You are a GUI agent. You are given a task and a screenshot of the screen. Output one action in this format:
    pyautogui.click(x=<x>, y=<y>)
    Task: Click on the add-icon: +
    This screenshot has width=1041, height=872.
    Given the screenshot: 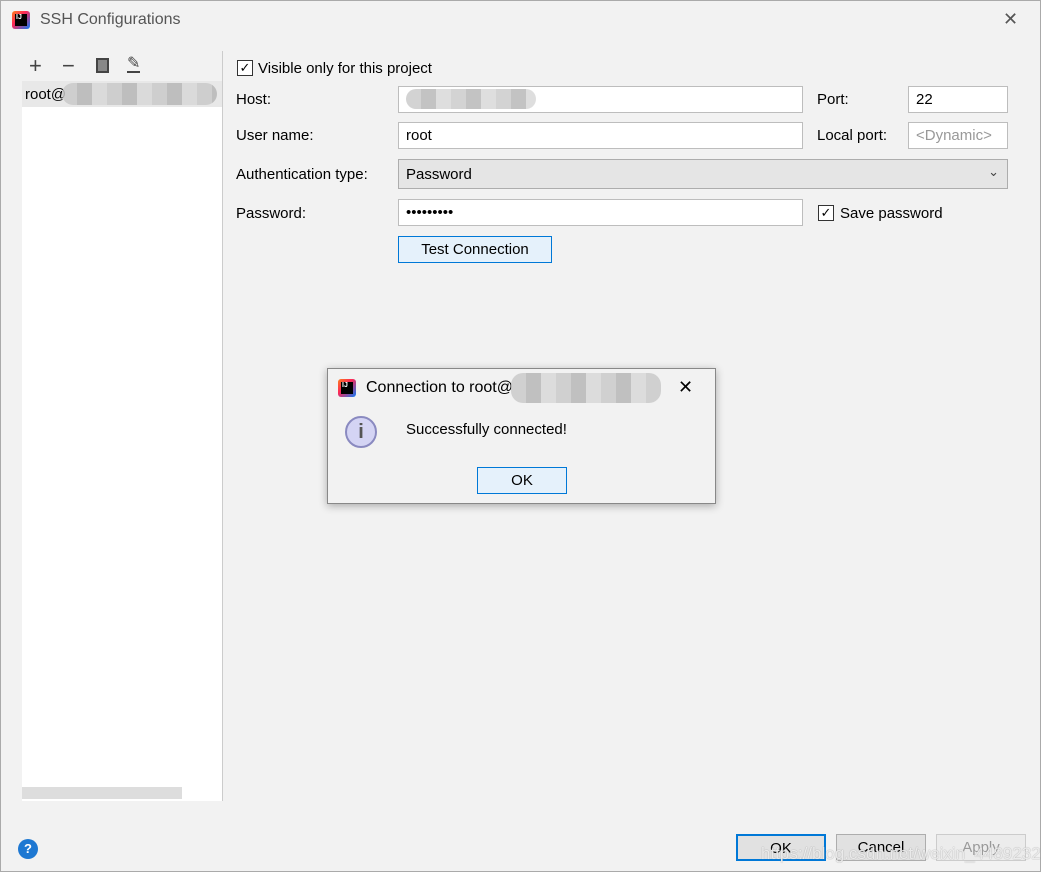 What is the action you would take?
    pyautogui.click(x=35, y=66)
    